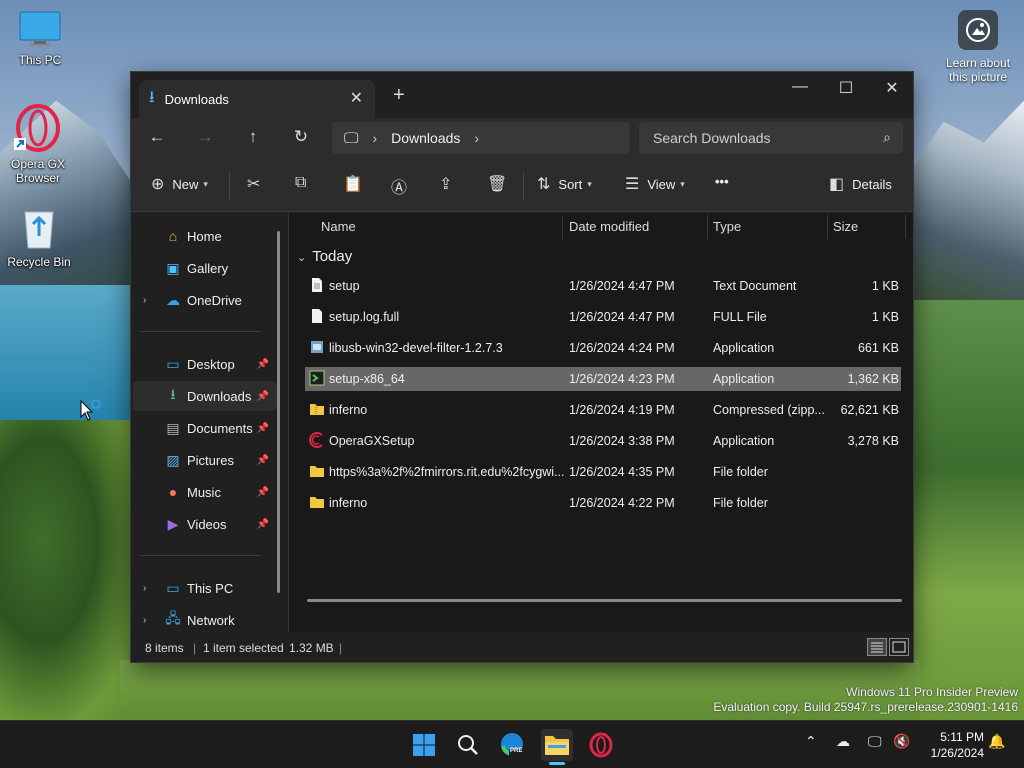 The image size is (1024, 768). What do you see at coordinates (205, 524) in the screenshot?
I see `nav-item-videos: ▶ Videos 📌` at bounding box center [205, 524].